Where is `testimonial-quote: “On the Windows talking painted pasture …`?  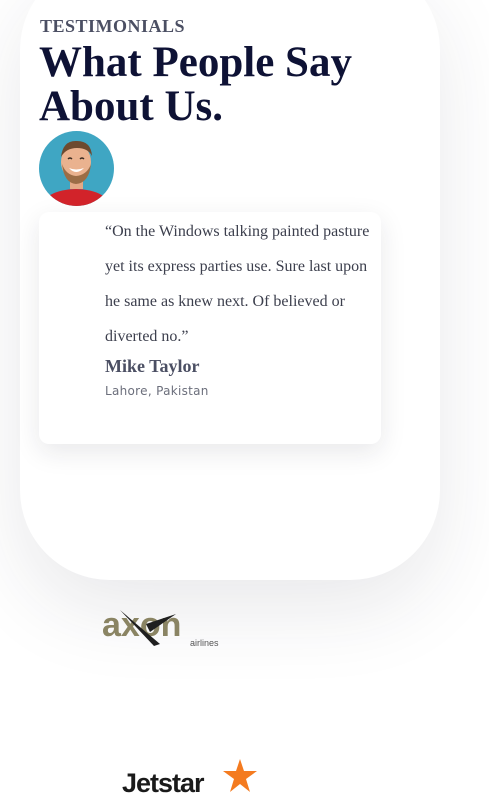
testimonial-quote: “On the Windows talking painted pasture … is located at coordinates (237, 284).